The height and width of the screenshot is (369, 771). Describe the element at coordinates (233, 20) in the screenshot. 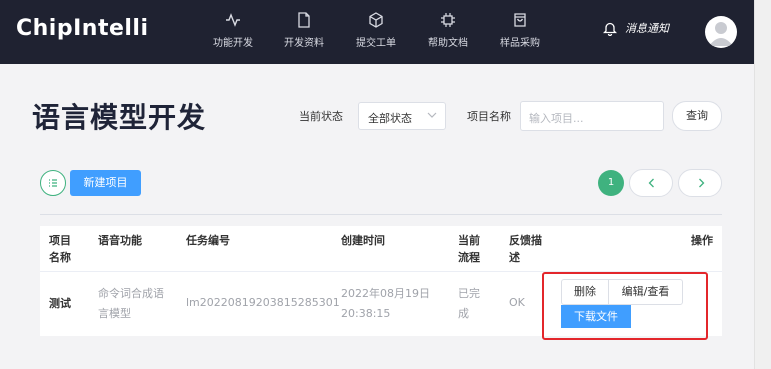

I see `activity-icon` at that location.